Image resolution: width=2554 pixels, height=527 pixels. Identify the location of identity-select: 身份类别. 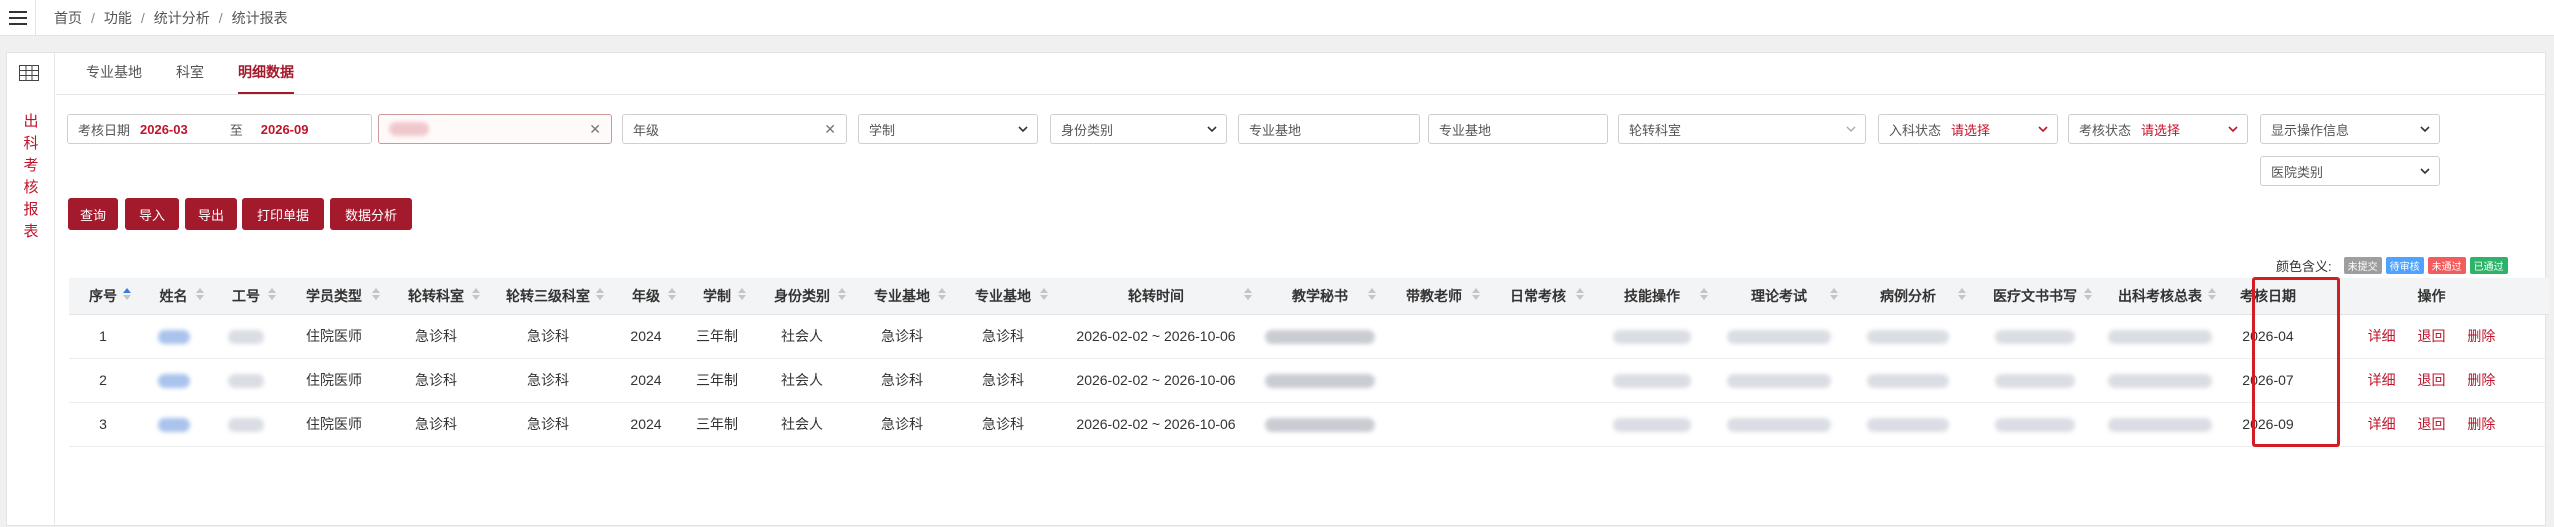
(1138, 129).